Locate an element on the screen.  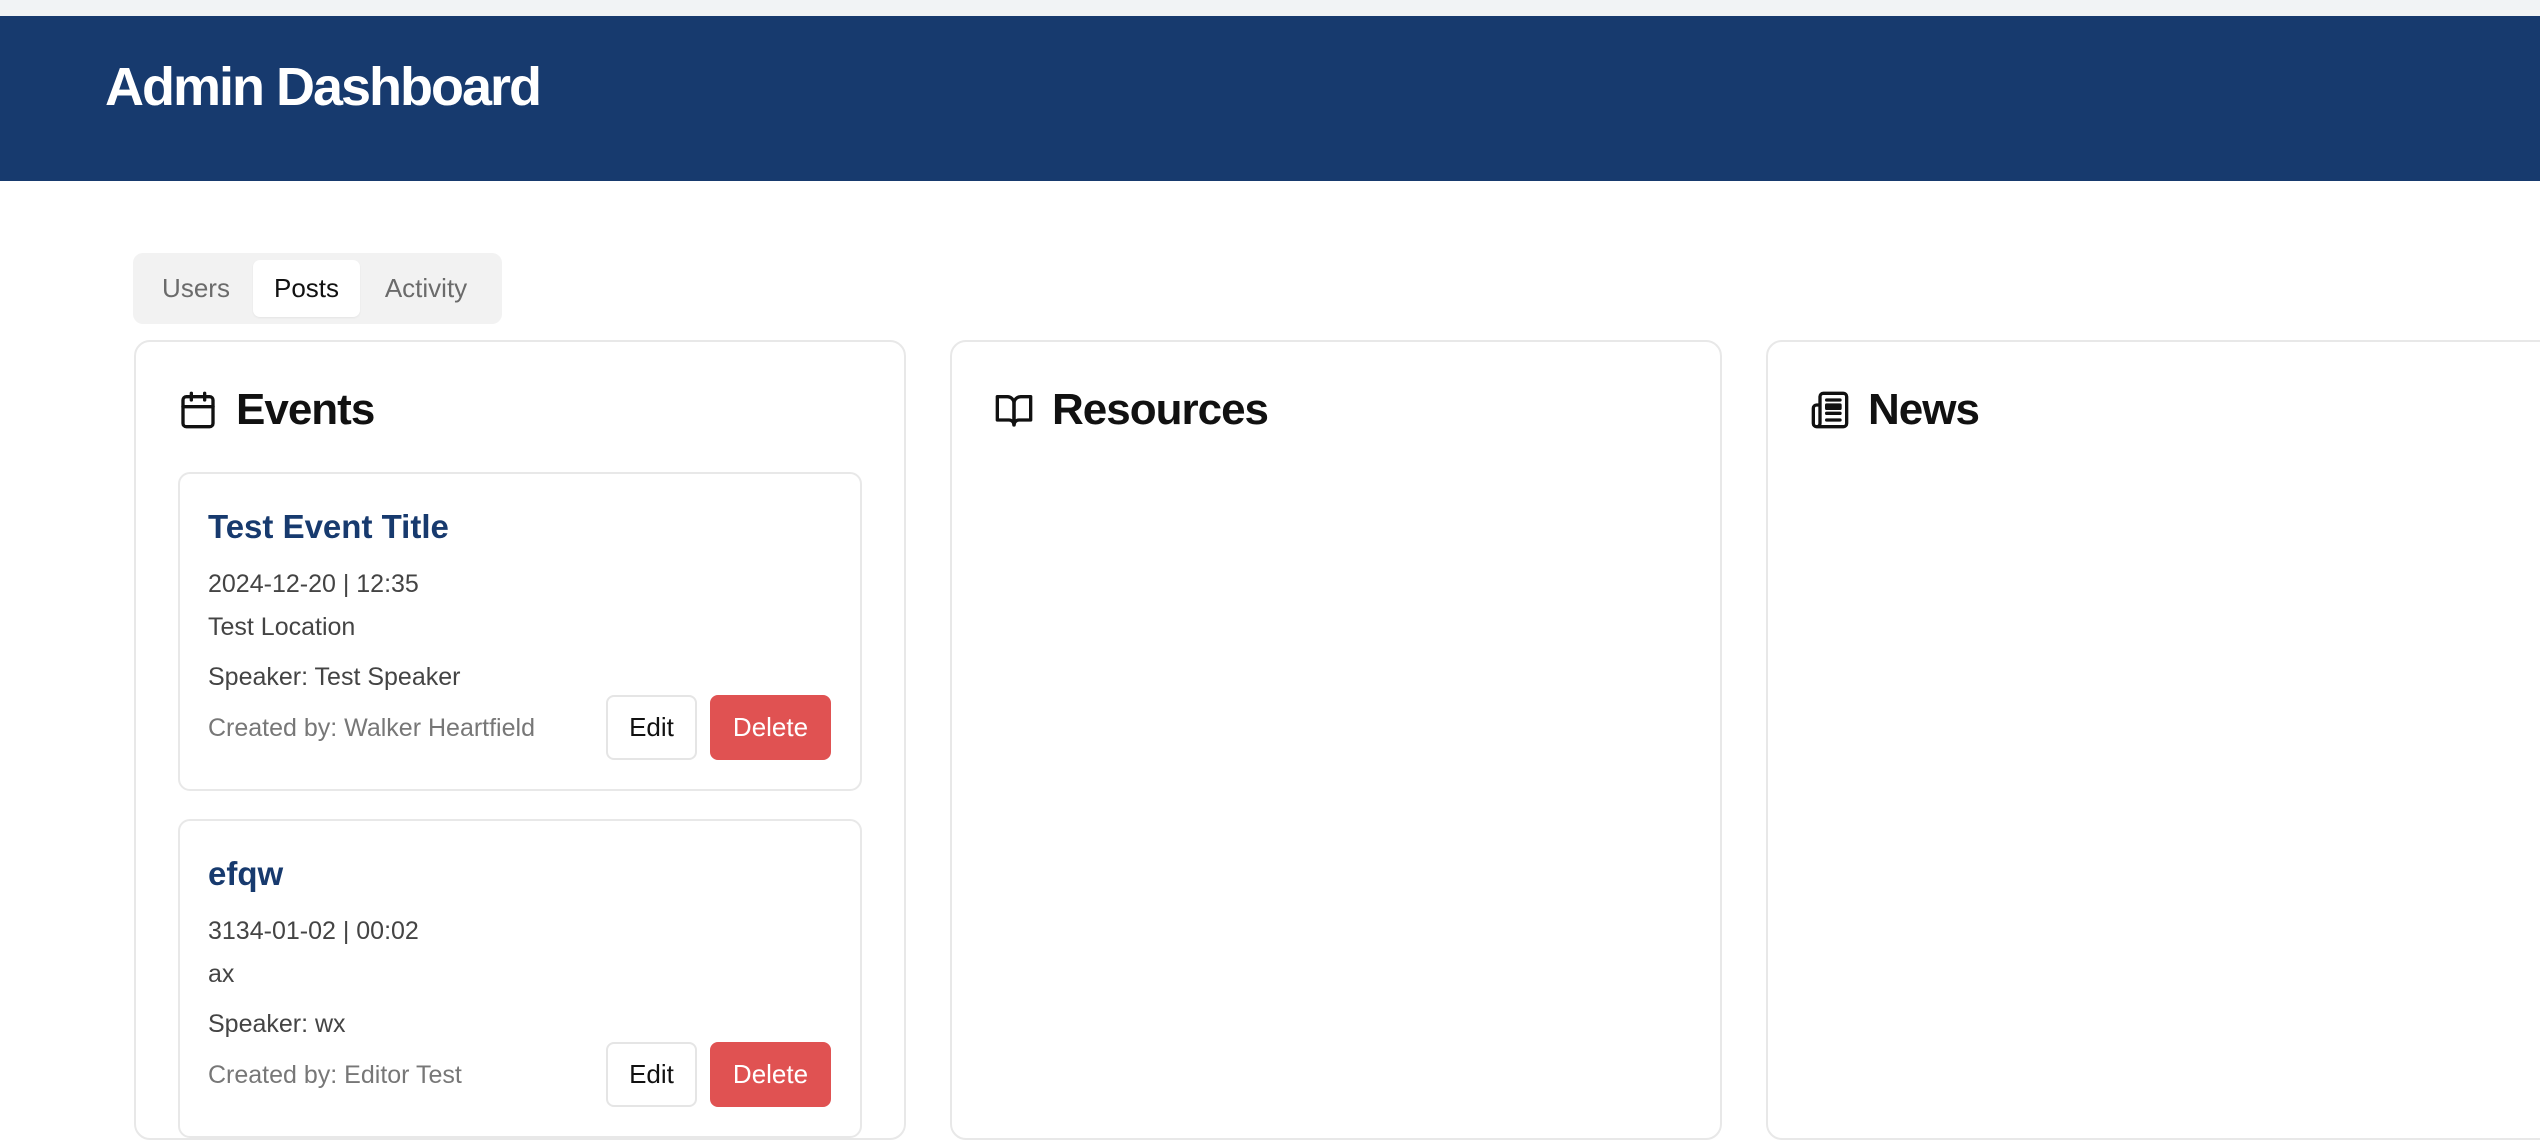
event-speaker: Speaker: wx is located at coordinates (277, 1024).